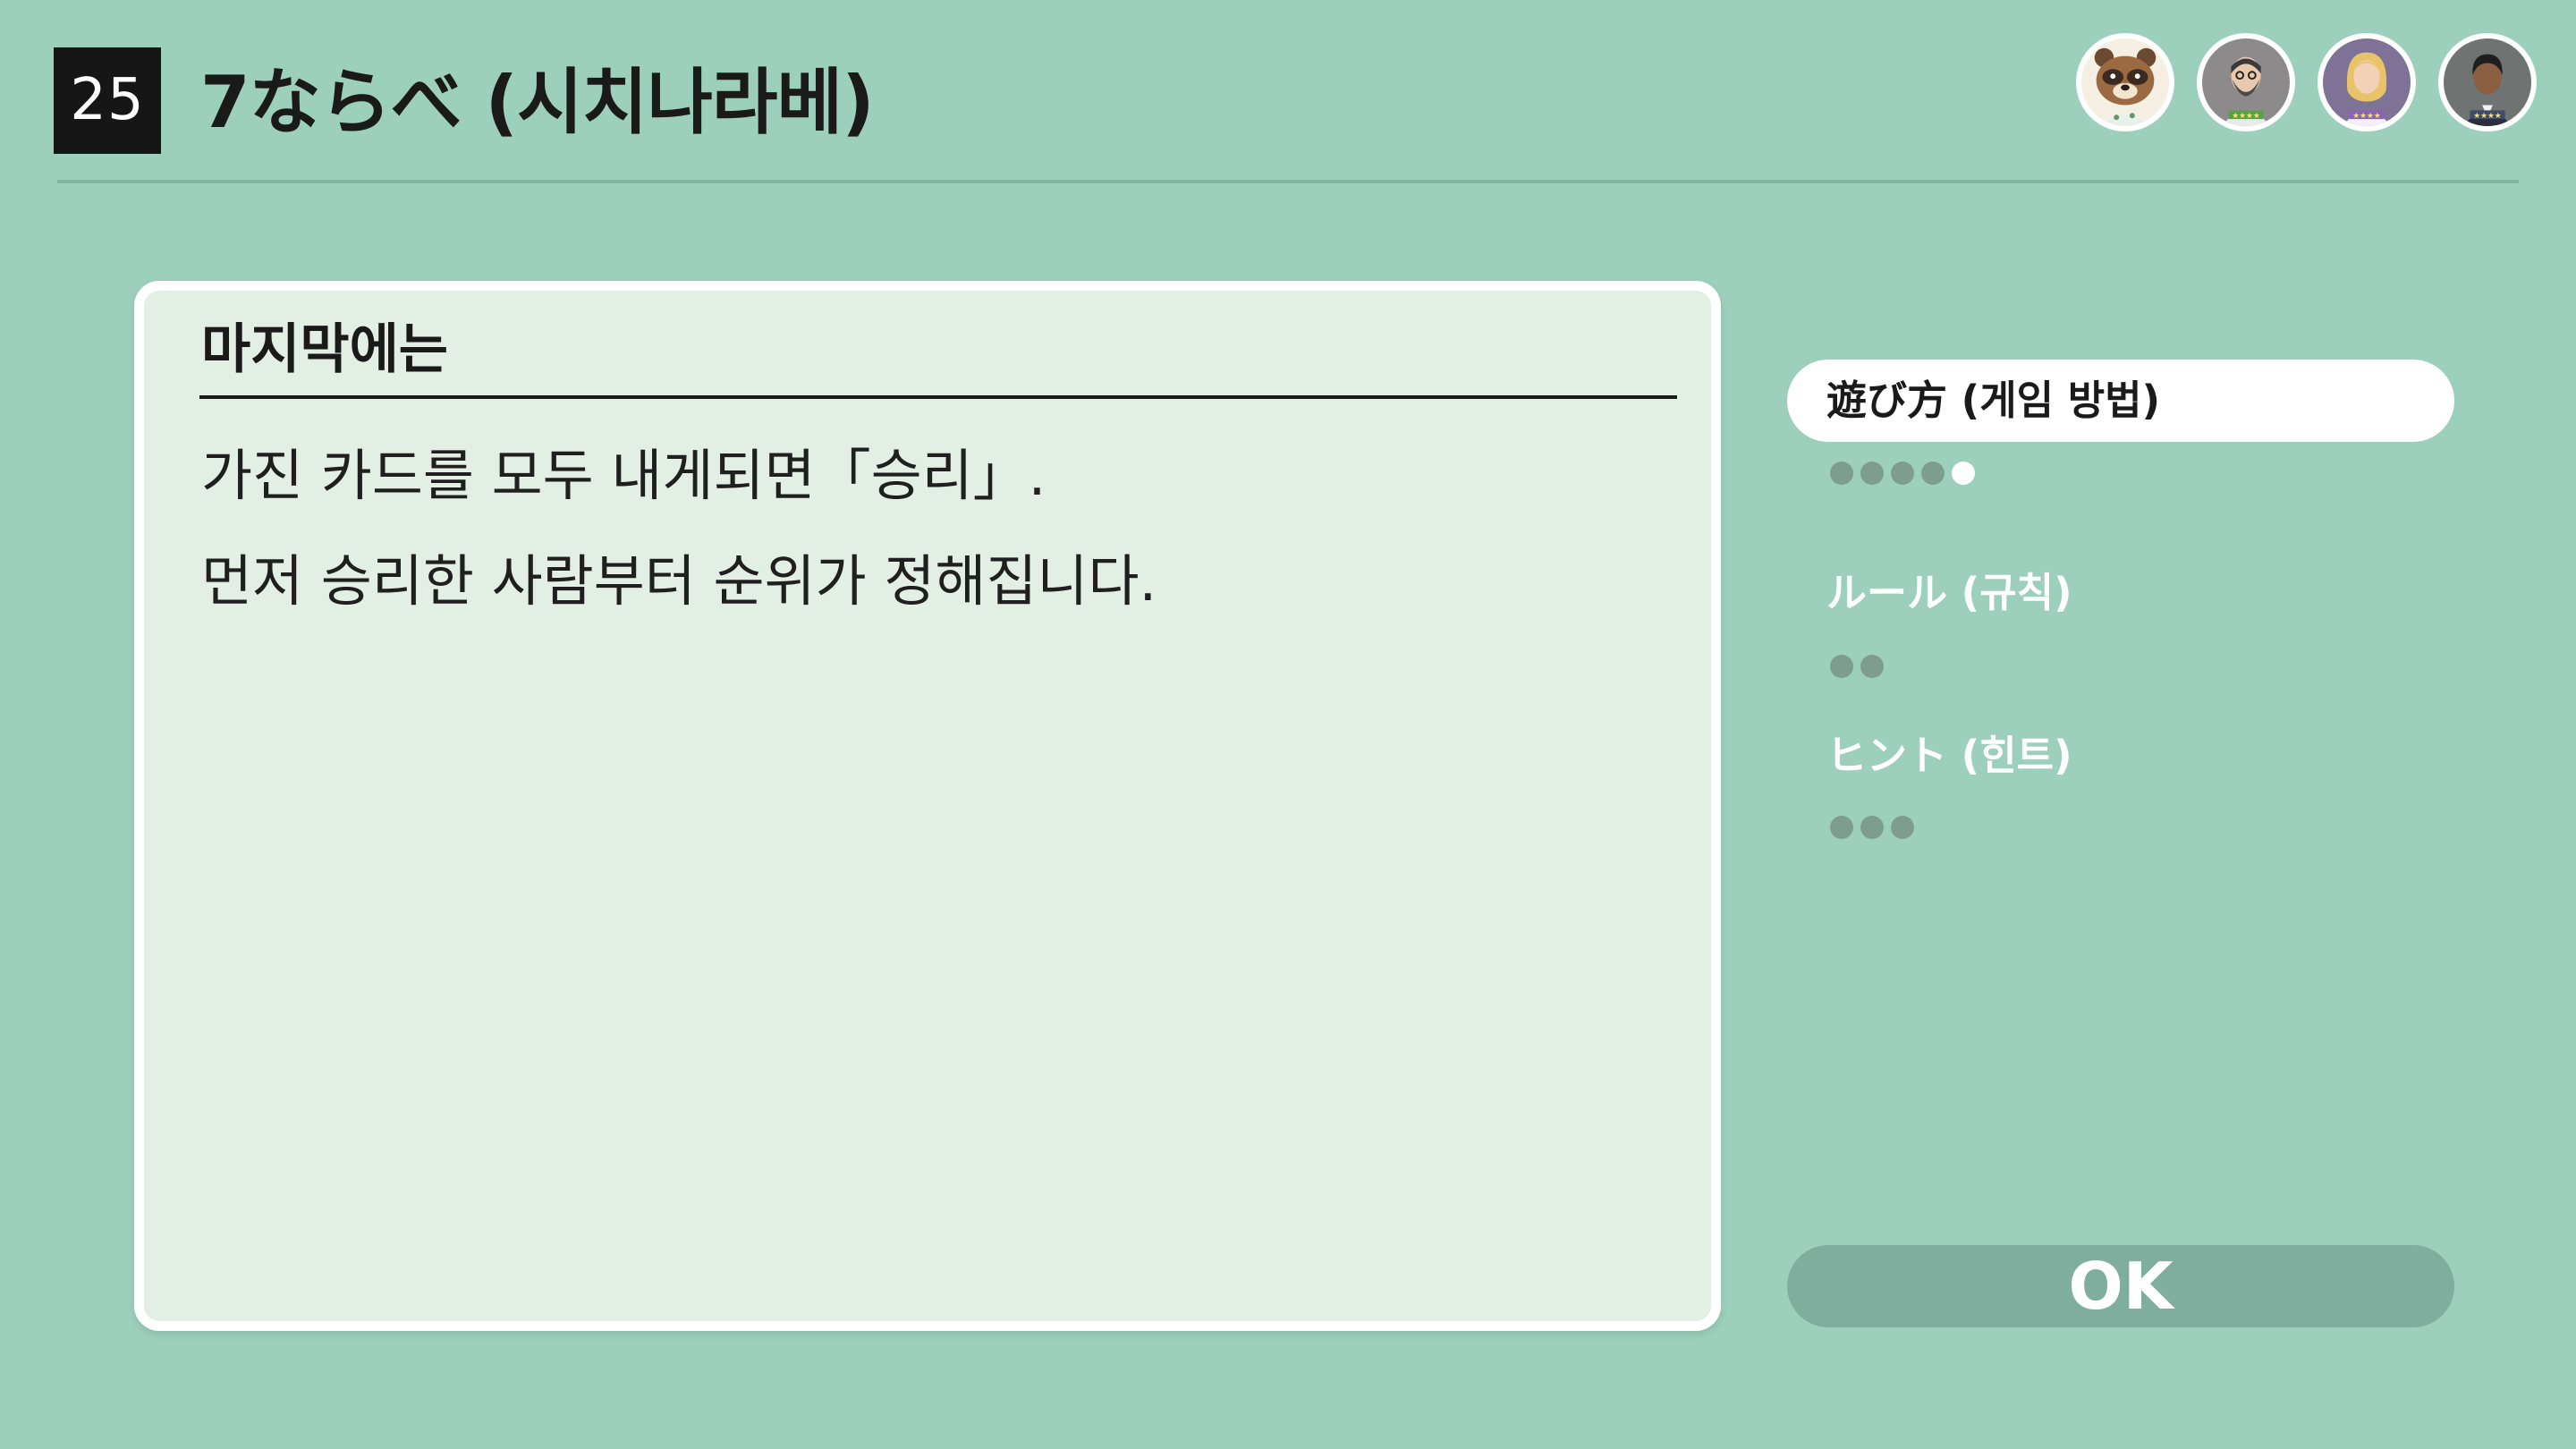 Image resolution: width=2576 pixels, height=1449 pixels. I want to click on menu-item-rules: ルール (규칙), so click(1949, 593).